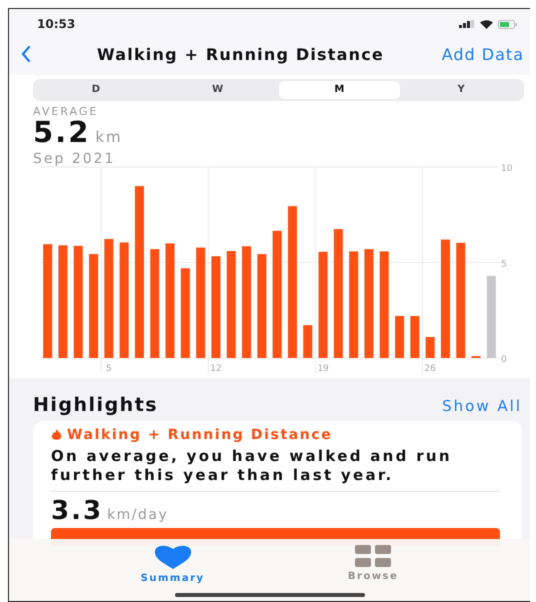 The width and height of the screenshot is (536, 602). What do you see at coordinates (96, 90) in the screenshot?
I see `segment-tab: D` at bounding box center [96, 90].